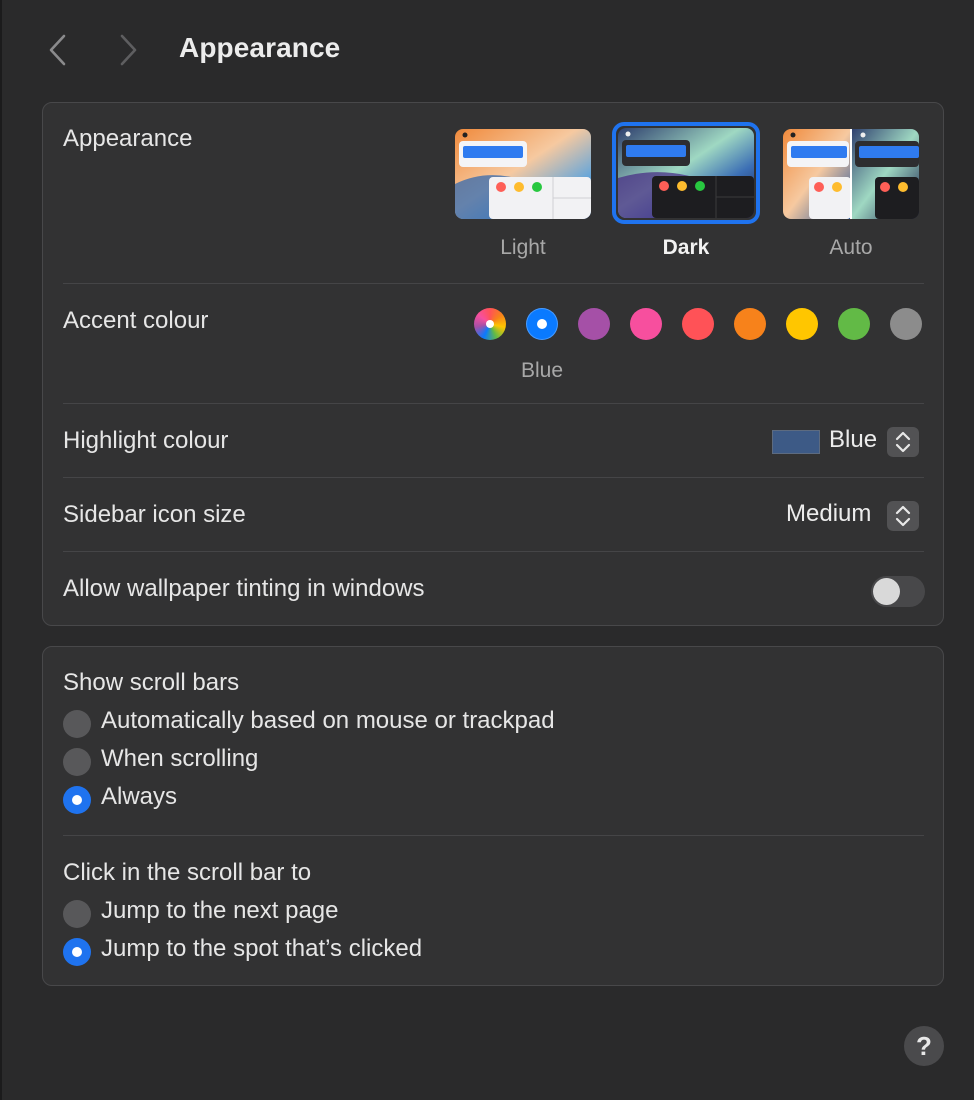 The height and width of the screenshot is (1100, 974). What do you see at coordinates (523, 174) in the screenshot?
I see `appearance-option-light` at bounding box center [523, 174].